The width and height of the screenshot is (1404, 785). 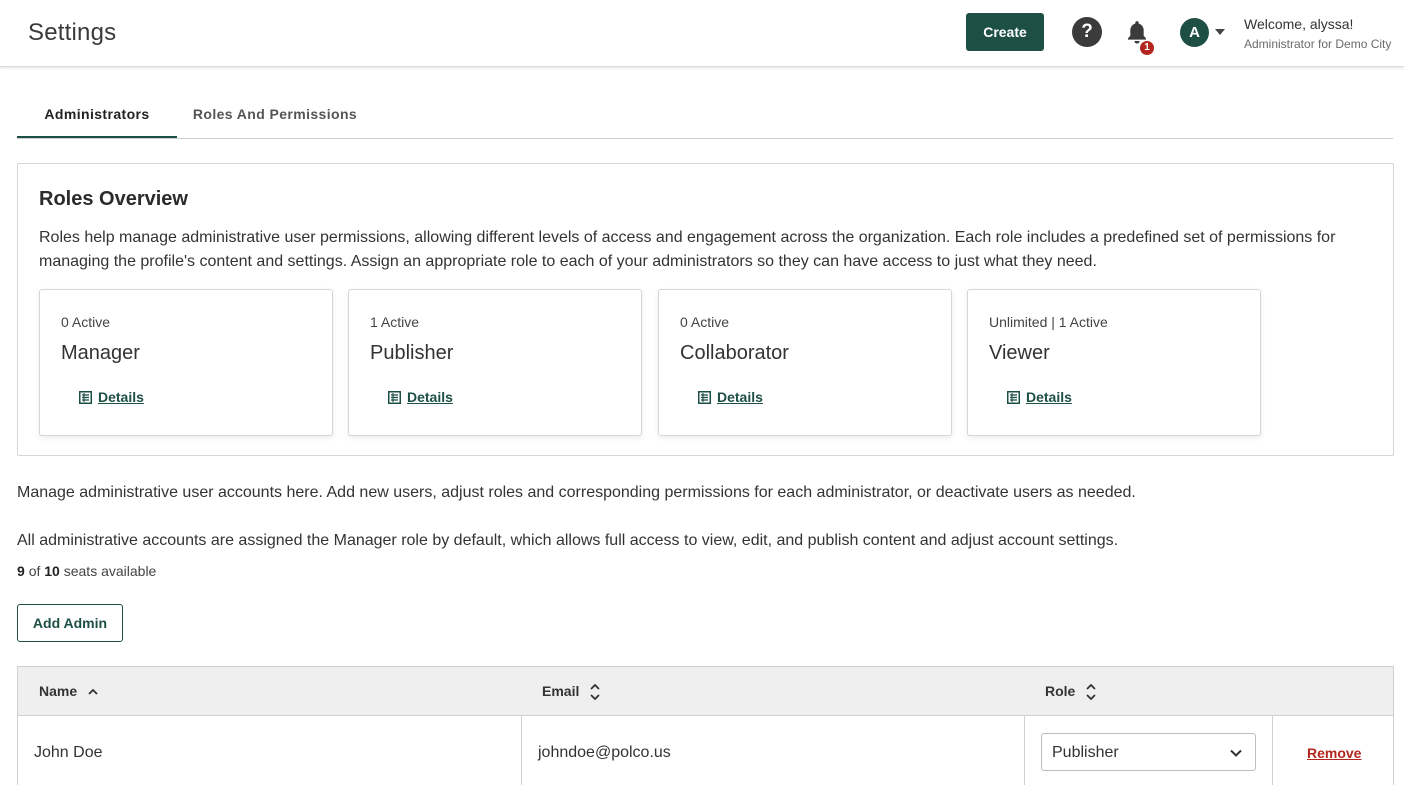 I want to click on role-name: Publisher, so click(x=412, y=353).